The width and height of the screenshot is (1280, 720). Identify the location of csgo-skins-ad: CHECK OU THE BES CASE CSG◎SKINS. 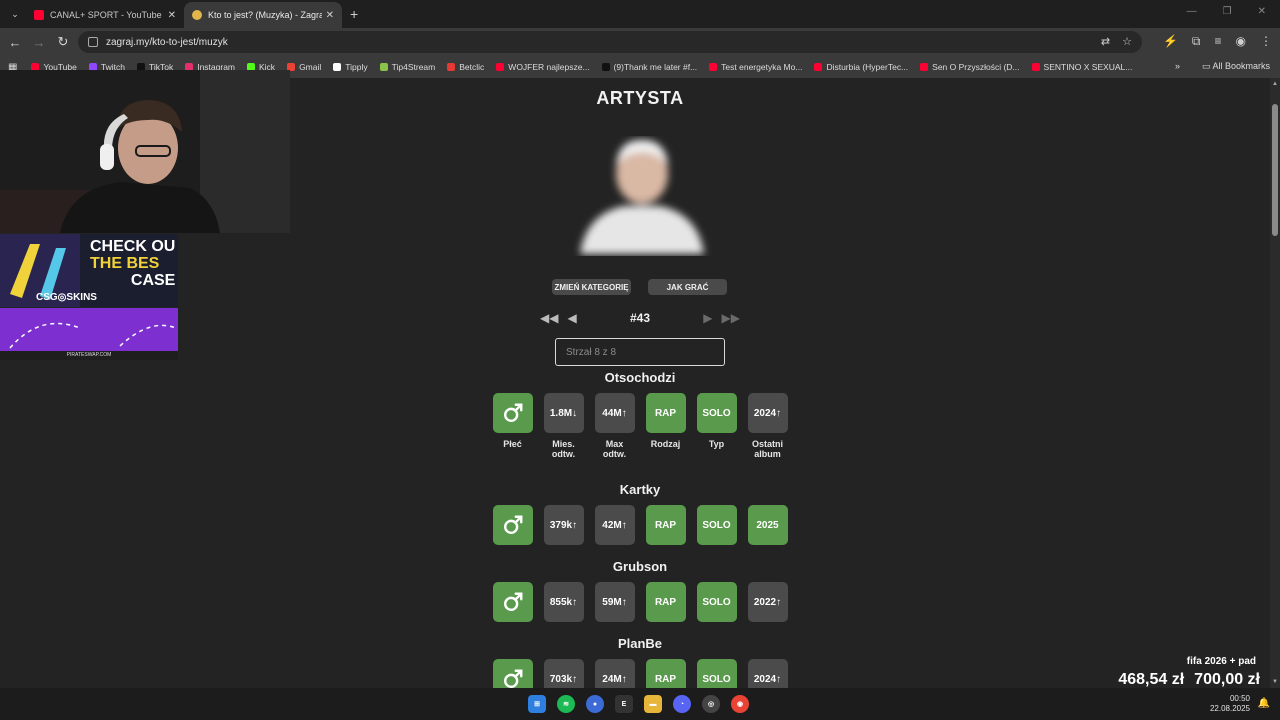
(89, 270).